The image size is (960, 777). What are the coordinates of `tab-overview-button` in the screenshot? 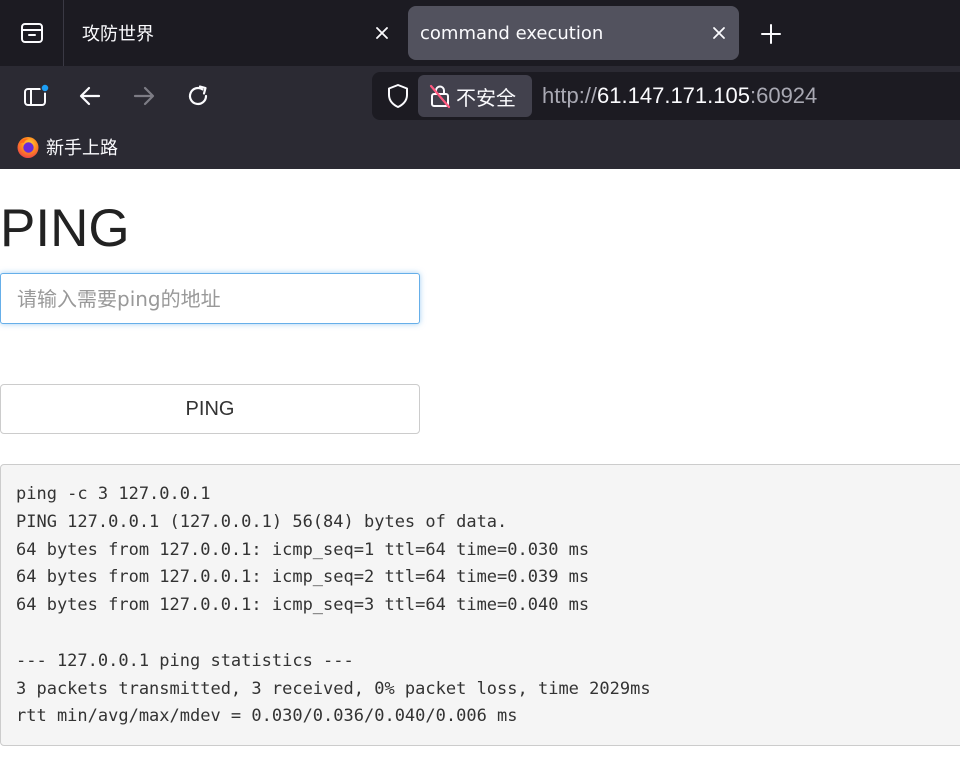 It's located at (31, 33).